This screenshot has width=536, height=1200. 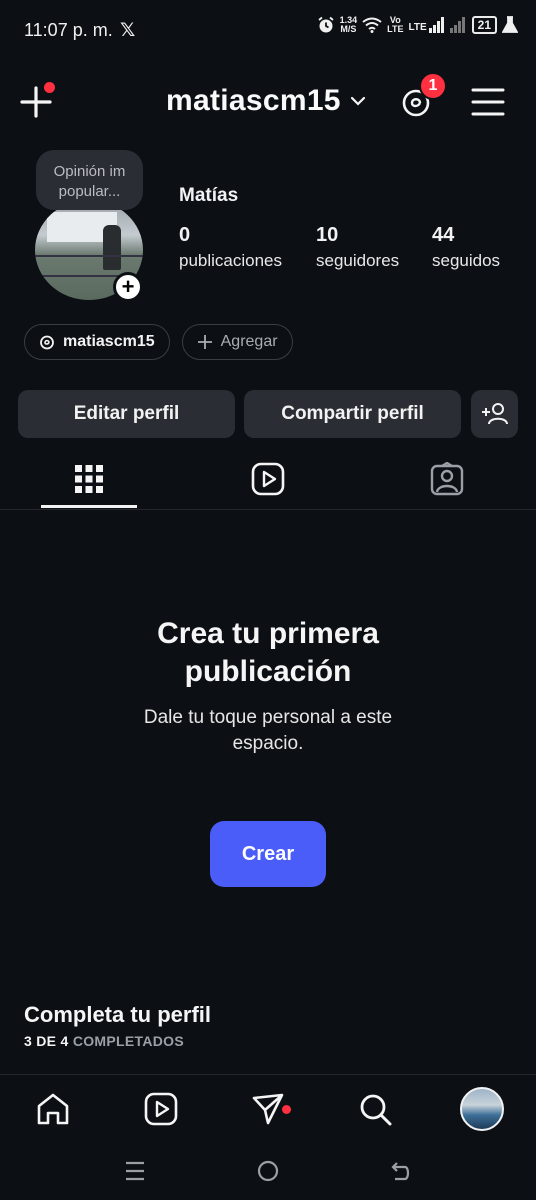 I want to click on edit-profile-button: Editar perfil, so click(x=126, y=414).